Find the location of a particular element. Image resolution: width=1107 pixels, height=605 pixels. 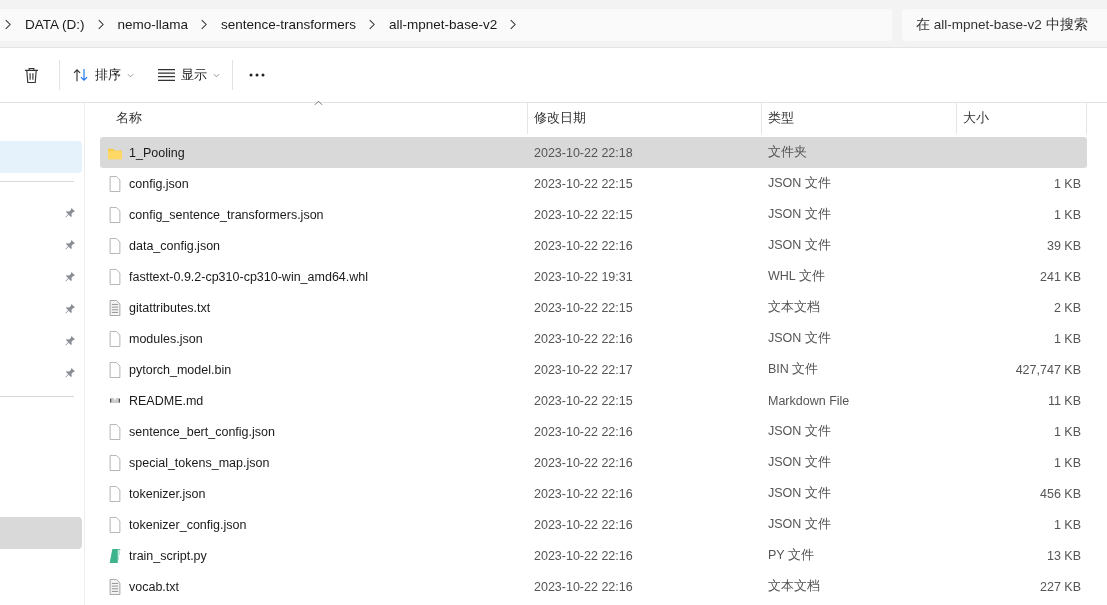

date-modified: 2023-10-22 22:17 is located at coordinates (583, 369).